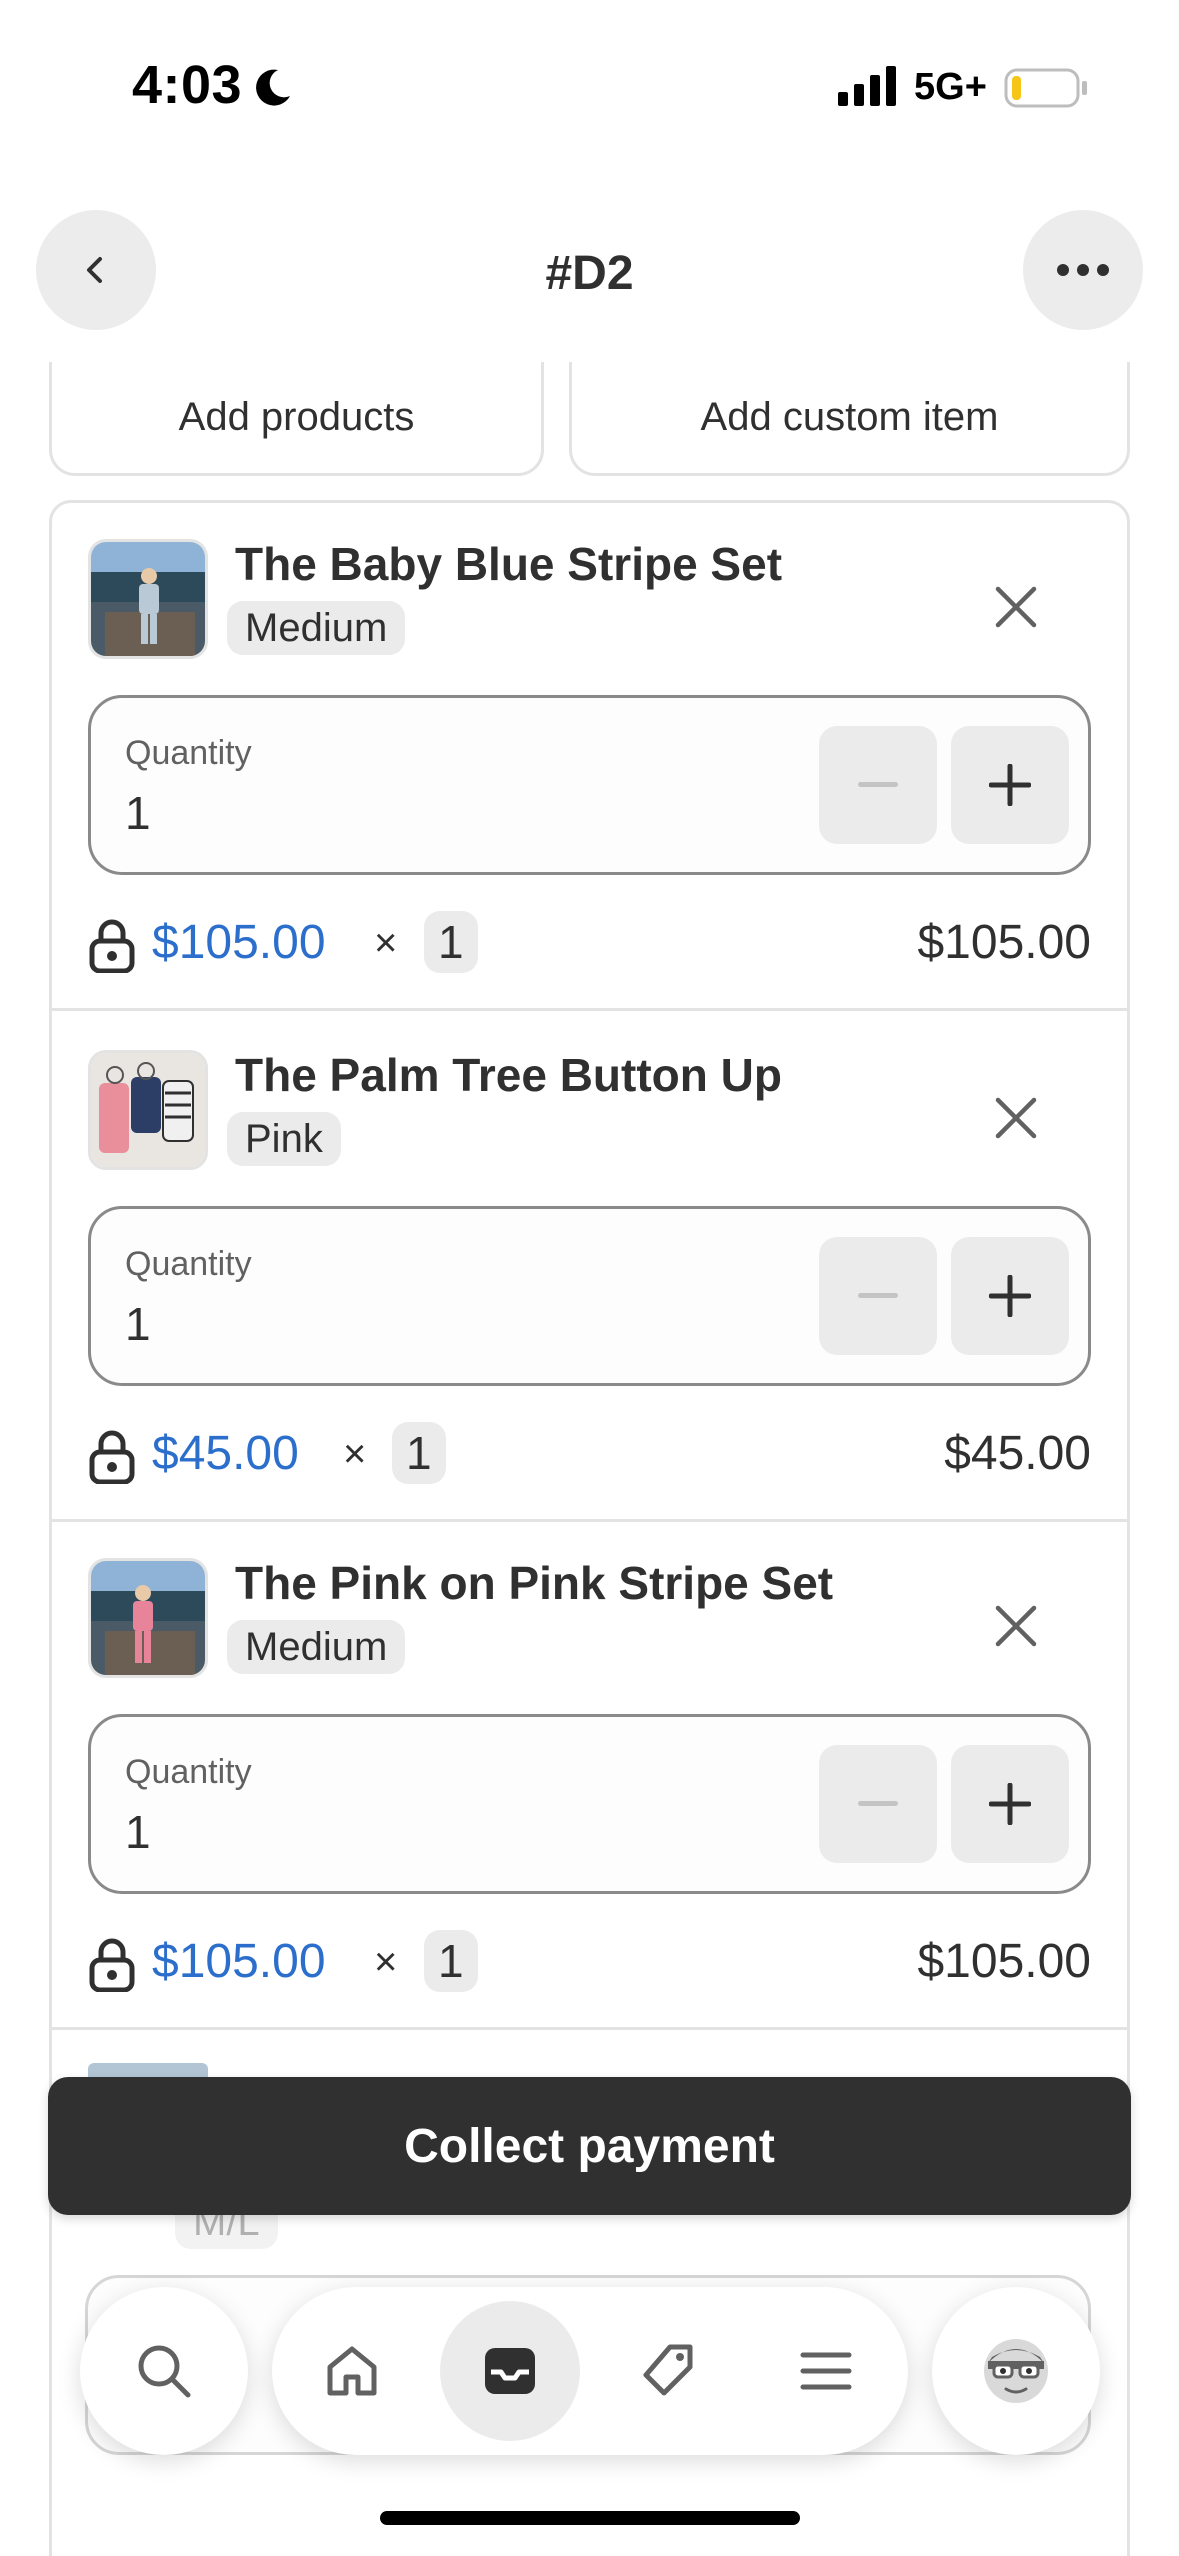 Image resolution: width=1179 pixels, height=2556 pixels. What do you see at coordinates (950, 87) in the screenshot?
I see `network-label: 5G+` at bounding box center [950, 87].